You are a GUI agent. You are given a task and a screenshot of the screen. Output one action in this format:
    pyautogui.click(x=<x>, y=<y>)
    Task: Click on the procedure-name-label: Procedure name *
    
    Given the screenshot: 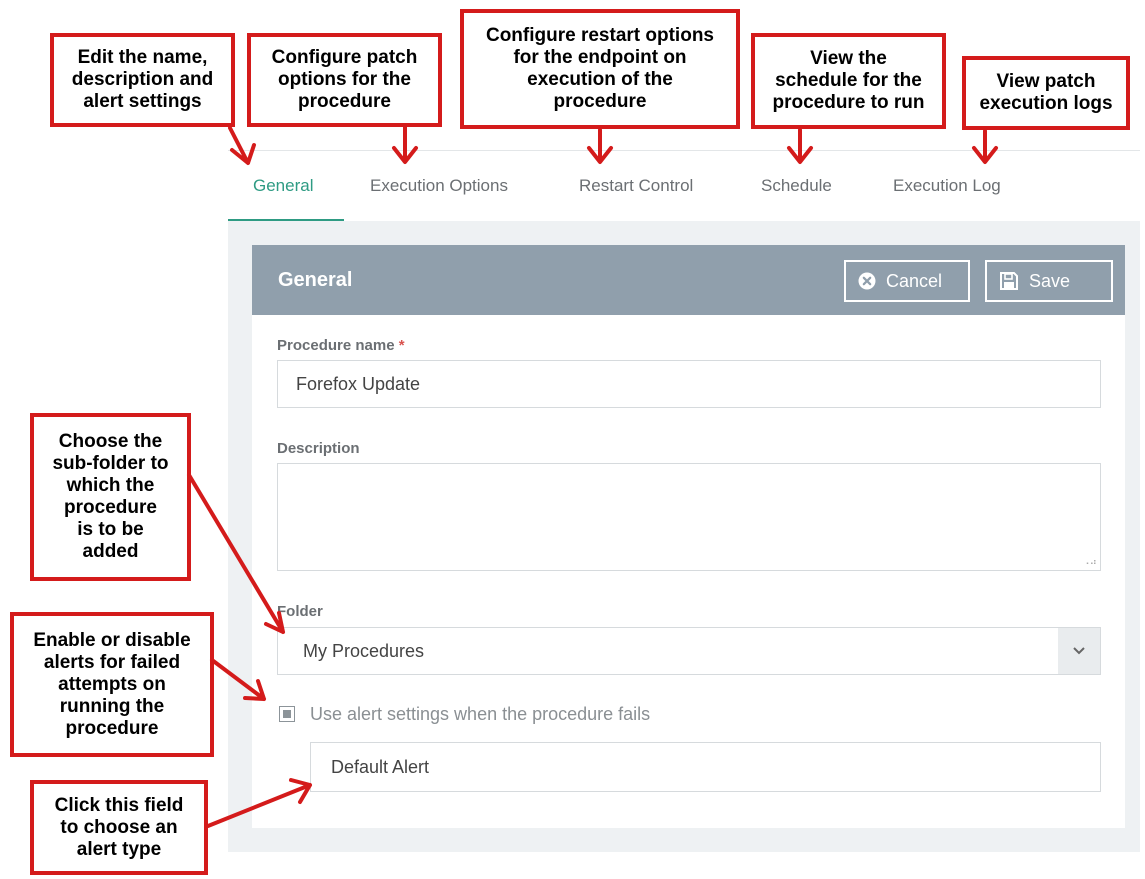 What is the action you would take?
    pyautogui.click(x=341, y=345)
    